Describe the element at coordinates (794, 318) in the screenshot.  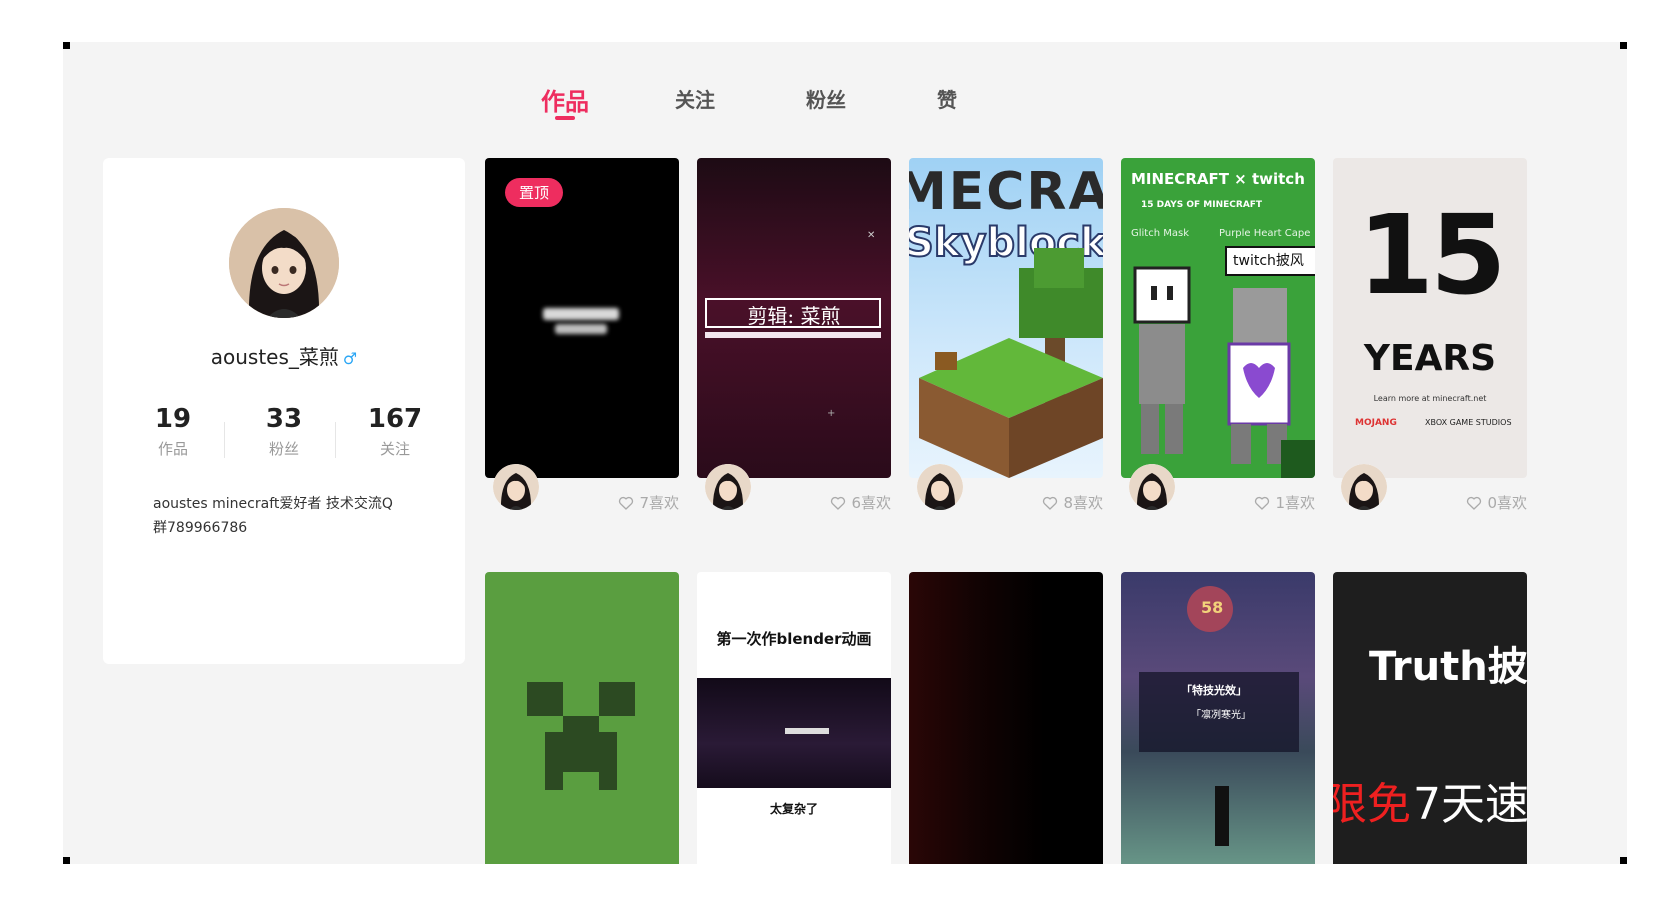
I see `work-thumbnail: 剪辑: 菜煎 ✕ +` at that location.